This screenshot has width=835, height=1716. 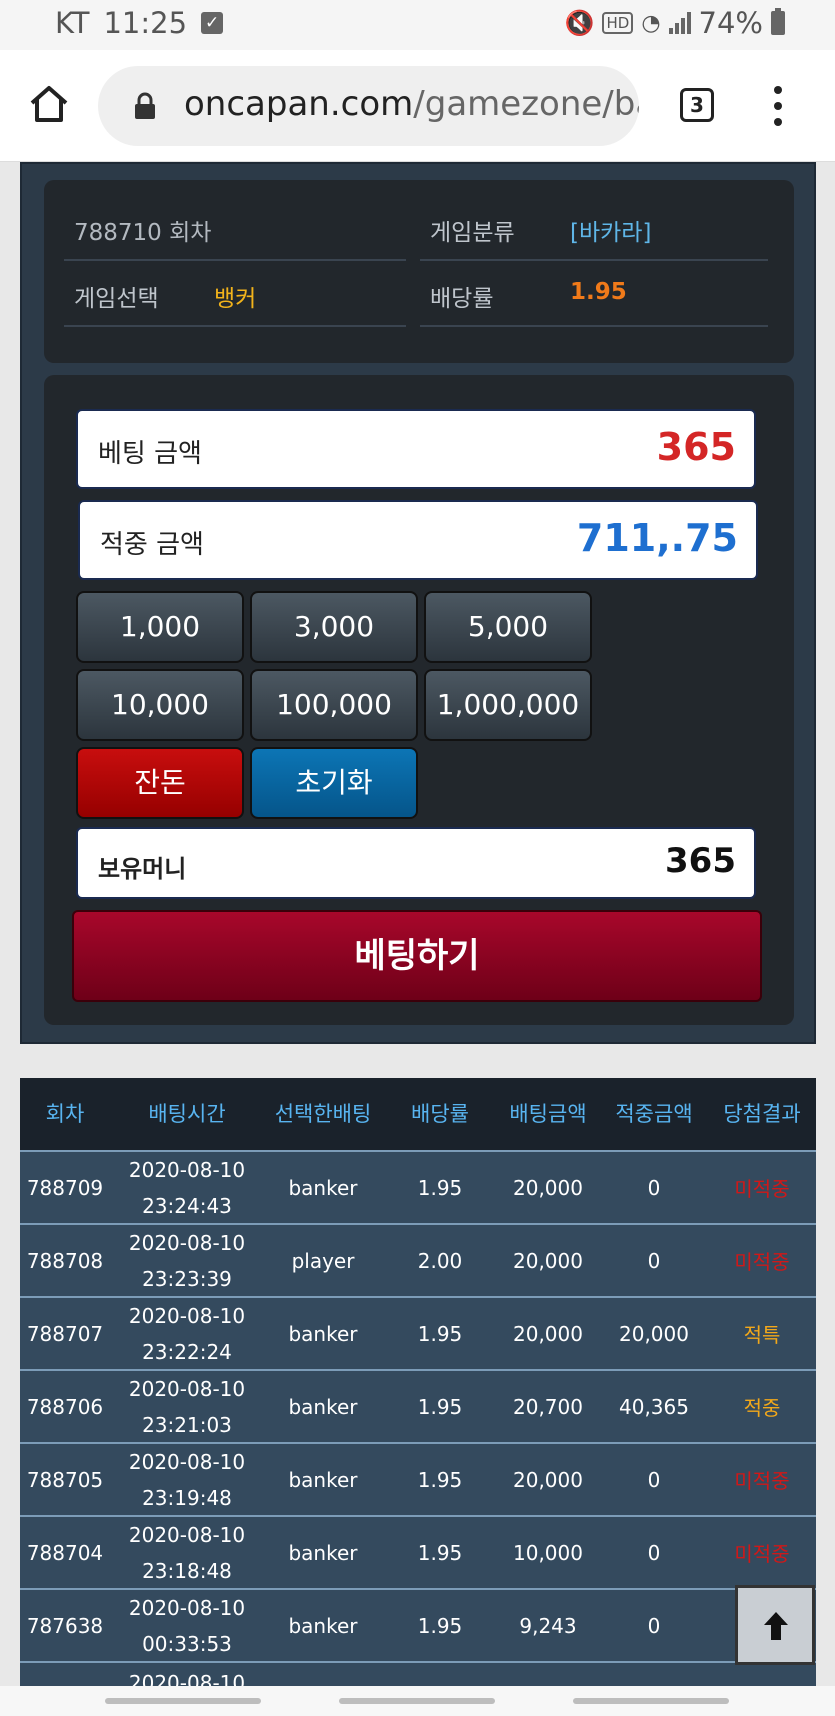 I want to click on column-header-bet: 배팅금액, so click(x=548, y=1114).